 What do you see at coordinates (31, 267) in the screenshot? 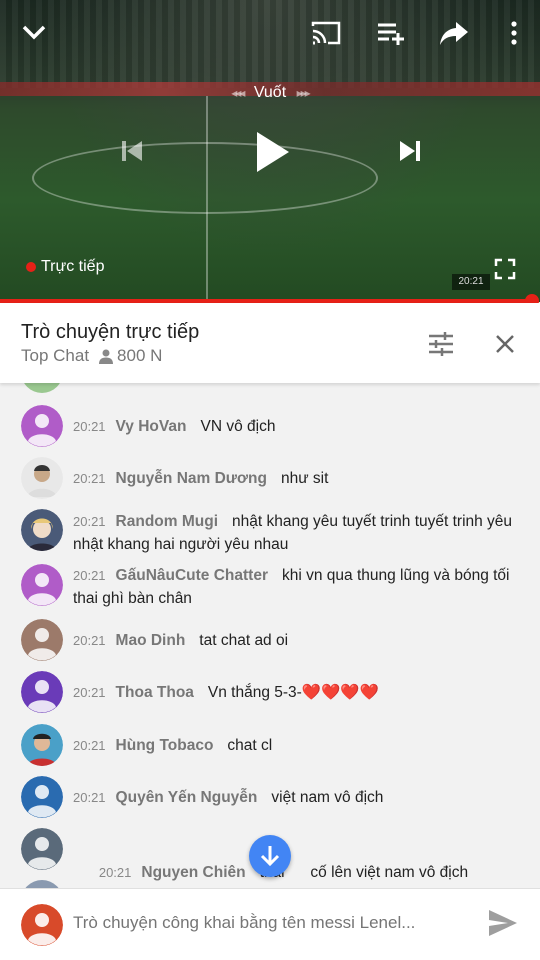
I see `live-dot` at bounding box center [31, 267].